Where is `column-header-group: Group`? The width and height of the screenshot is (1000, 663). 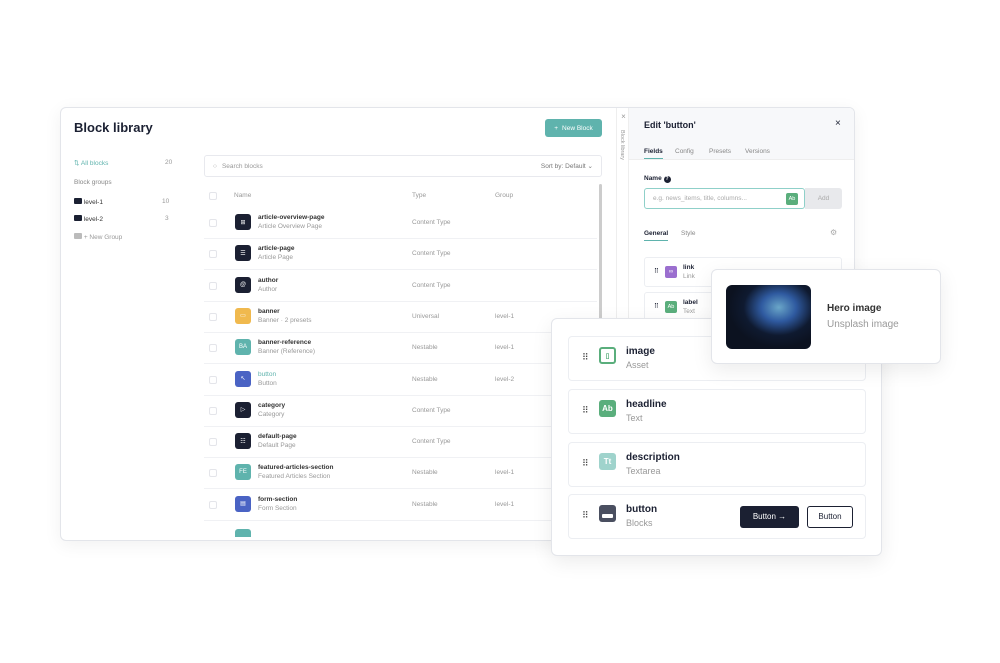 column-header-group: Group is located at coordinates (504, 195).